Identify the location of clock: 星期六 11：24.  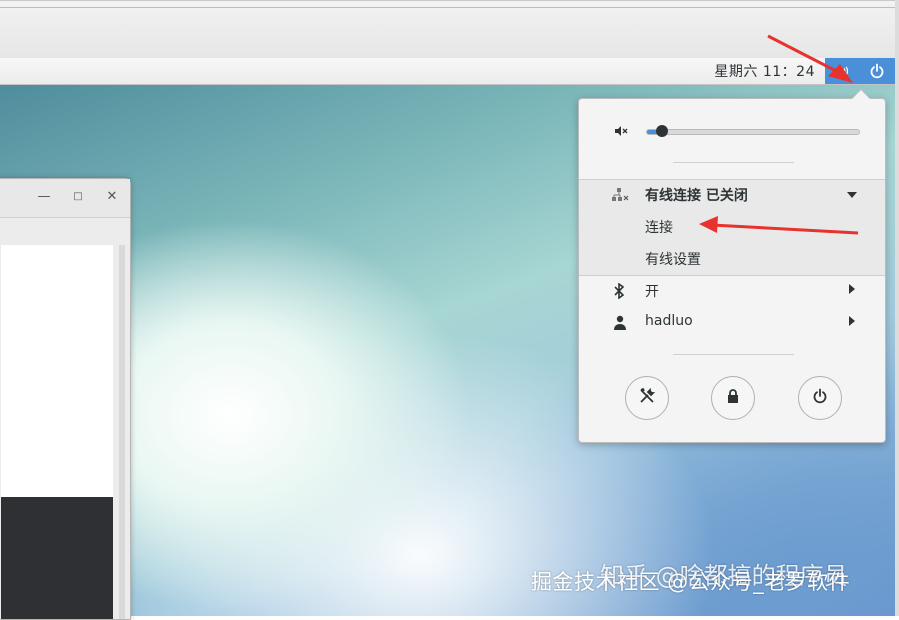
(764, 71).